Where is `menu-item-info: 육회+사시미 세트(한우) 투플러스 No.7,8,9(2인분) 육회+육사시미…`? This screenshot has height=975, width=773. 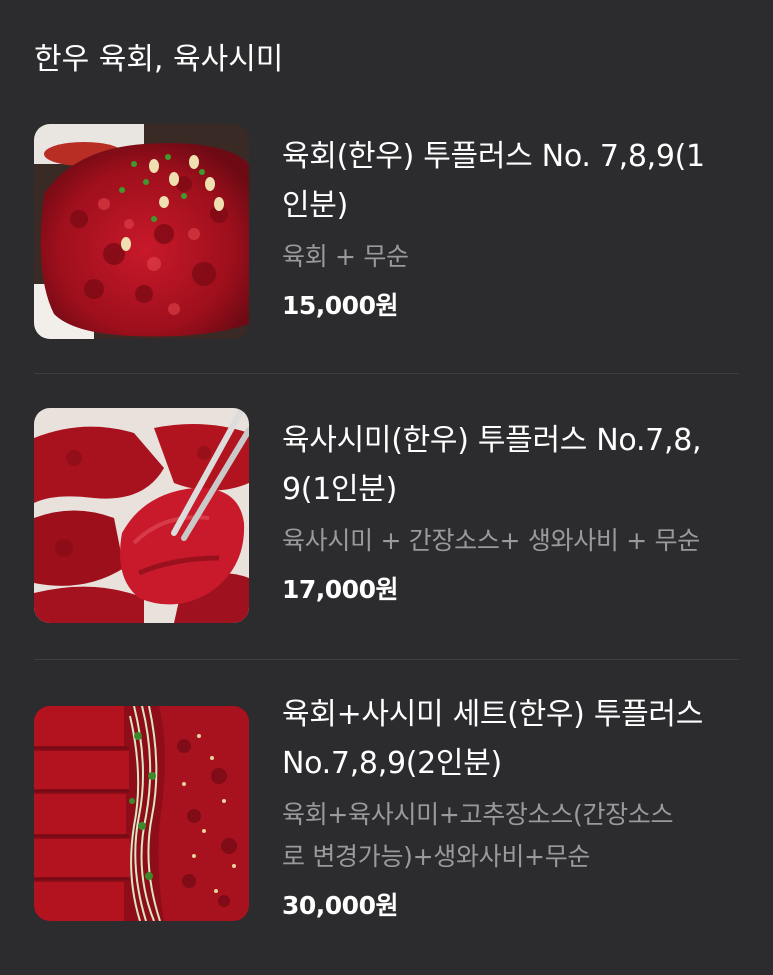 menu-item-info: 육회+사시미 세트(한우) 투플러스 No.7,8,9(2인분) 육회+육사시미… is located at coordinates (512, 808).